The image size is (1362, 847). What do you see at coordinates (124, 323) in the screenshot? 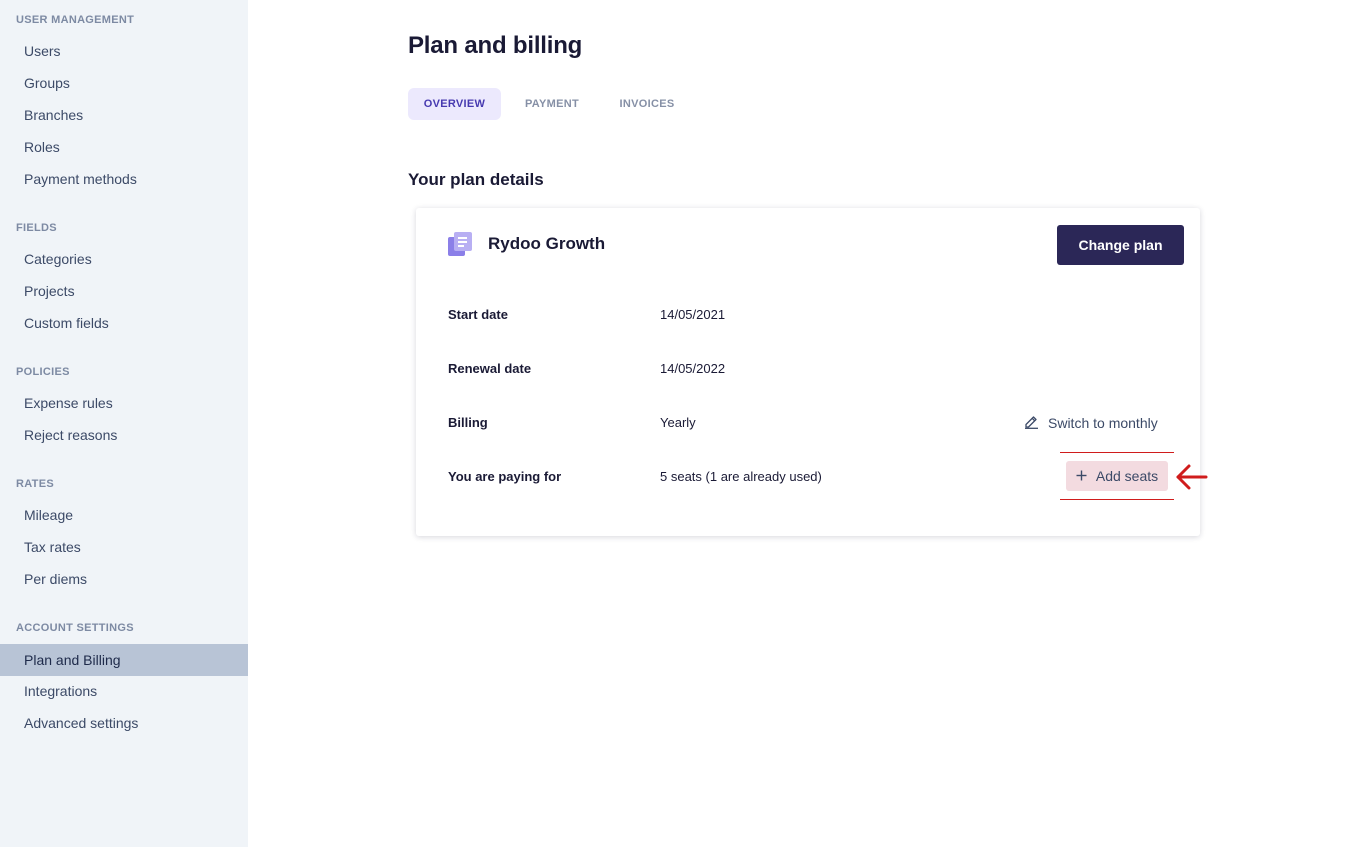
I see `sidebar-item-custom-fields: Custom fields` at bounding box center [124, 323].